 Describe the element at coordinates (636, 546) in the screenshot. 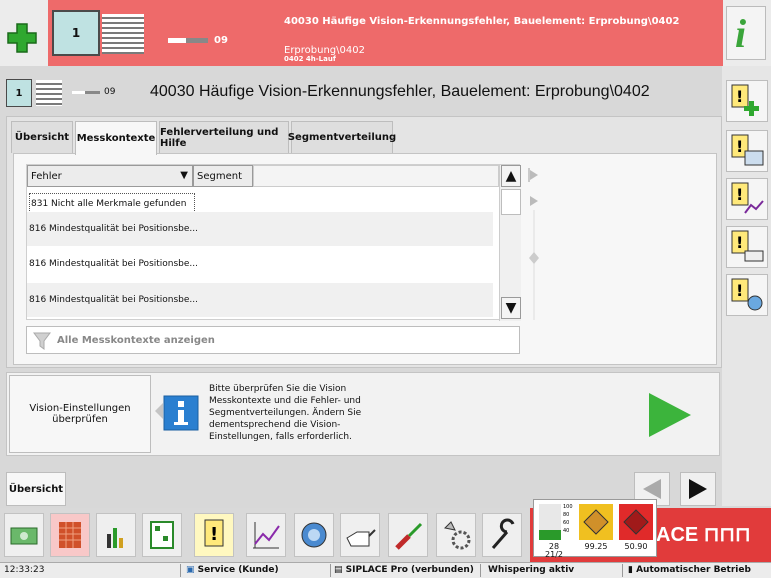

I see `gauge-value-3: 50.90` at that location.